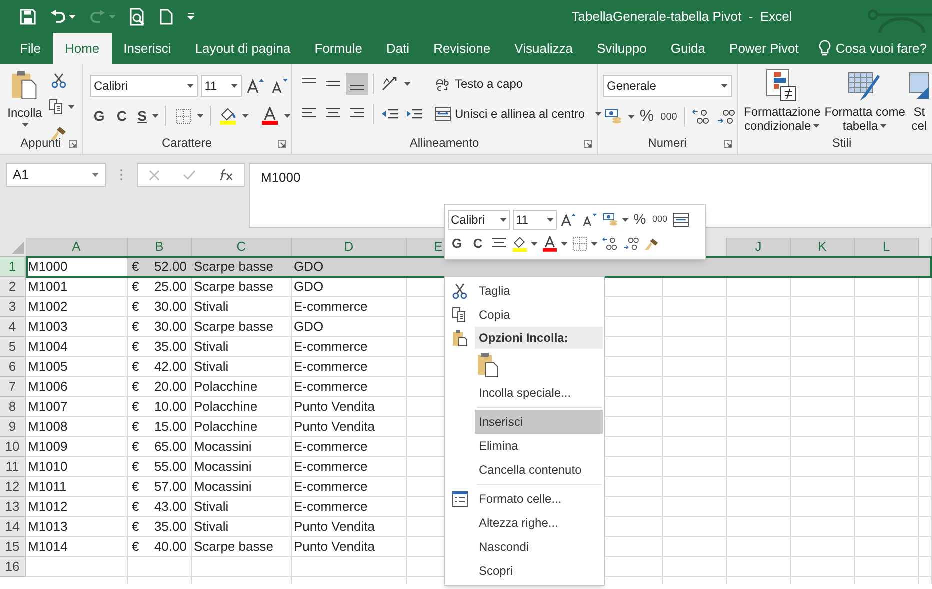 Image resolution: width=932 pixels, height=589 pixels. I want to click on table-cell-text: 52.00, so click(170, 267).